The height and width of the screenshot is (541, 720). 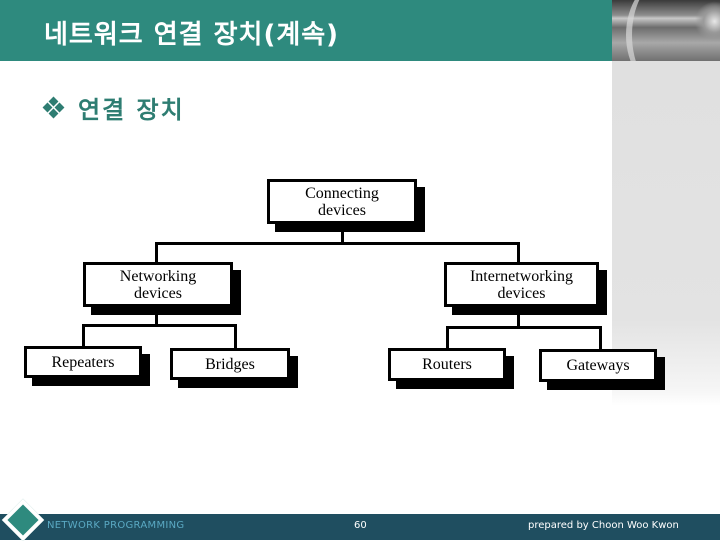 I want to click on node-label: Bridges, so click(x=230, y=364).